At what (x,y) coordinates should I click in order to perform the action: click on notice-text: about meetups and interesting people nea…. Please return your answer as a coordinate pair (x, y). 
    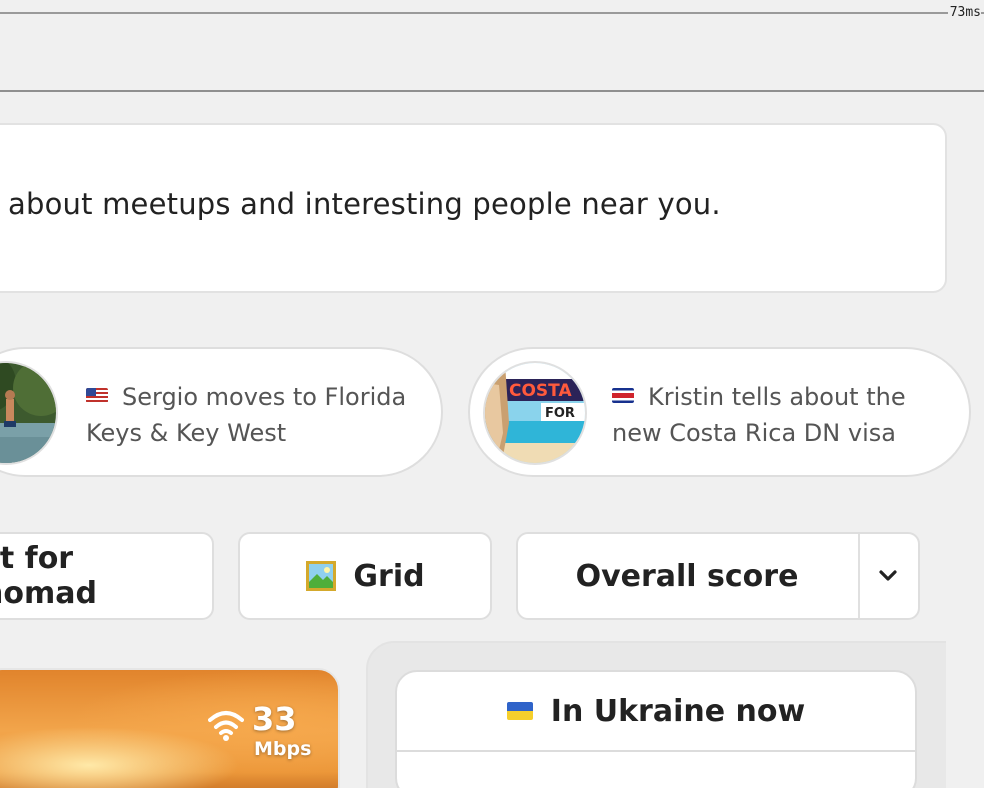
    Looking at the image, I should click on (364, 204).